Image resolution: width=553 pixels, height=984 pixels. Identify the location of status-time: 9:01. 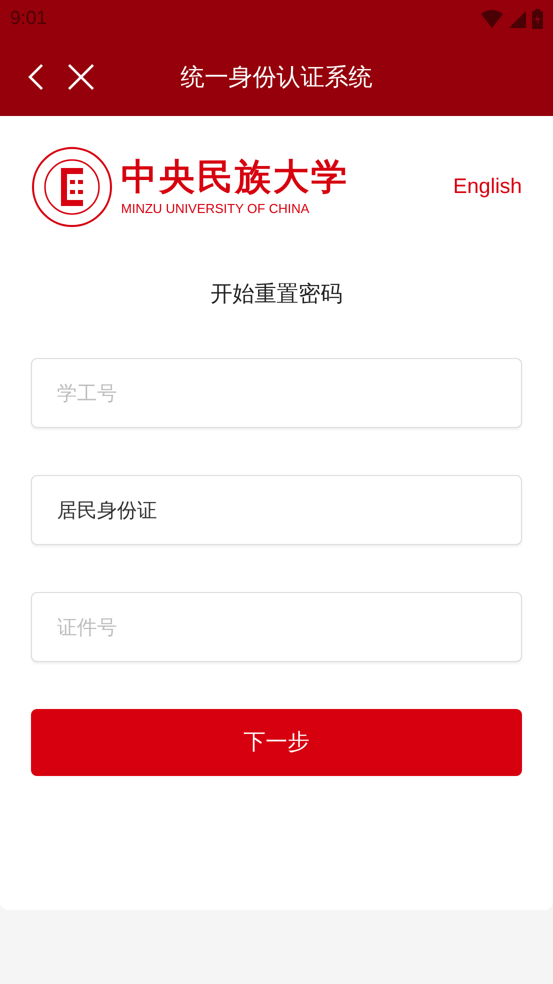
(28, 18).